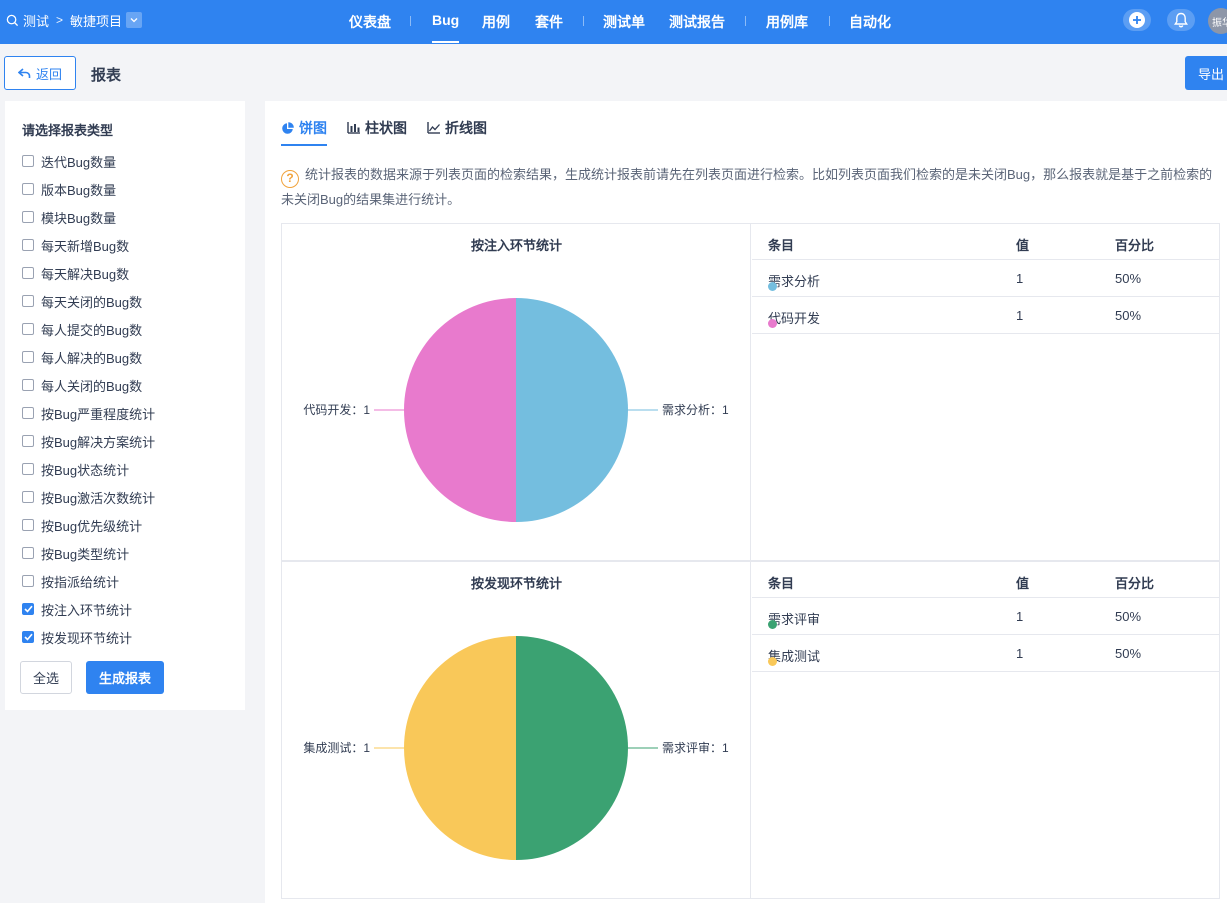 This screenshot has width=1227, height=903. What do you see at coordinates (92, 330) in the screenshot?
I see `report-type-option-label: 每人提交的Bug数` at bounding box center [92, 330].